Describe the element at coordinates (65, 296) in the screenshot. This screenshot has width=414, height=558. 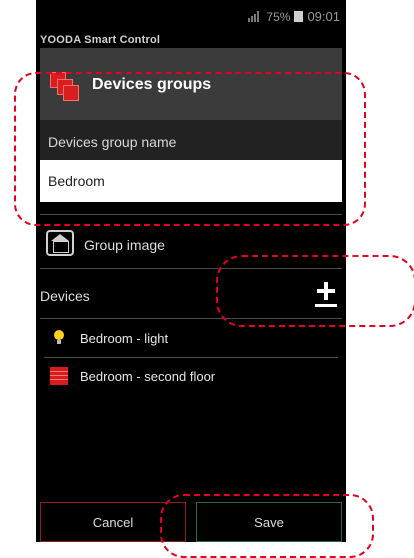
I see `devices-label: Devices` at that location.